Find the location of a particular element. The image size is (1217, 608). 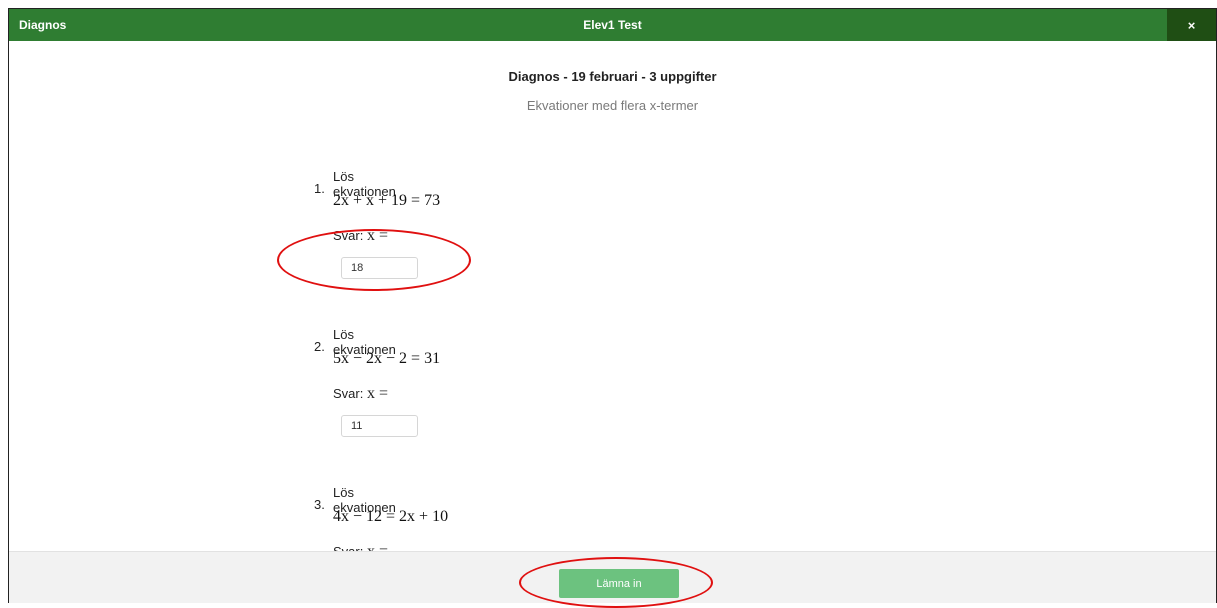

top-bar: Diagnos Elev1 Test × is located at coordinates (612, 25).